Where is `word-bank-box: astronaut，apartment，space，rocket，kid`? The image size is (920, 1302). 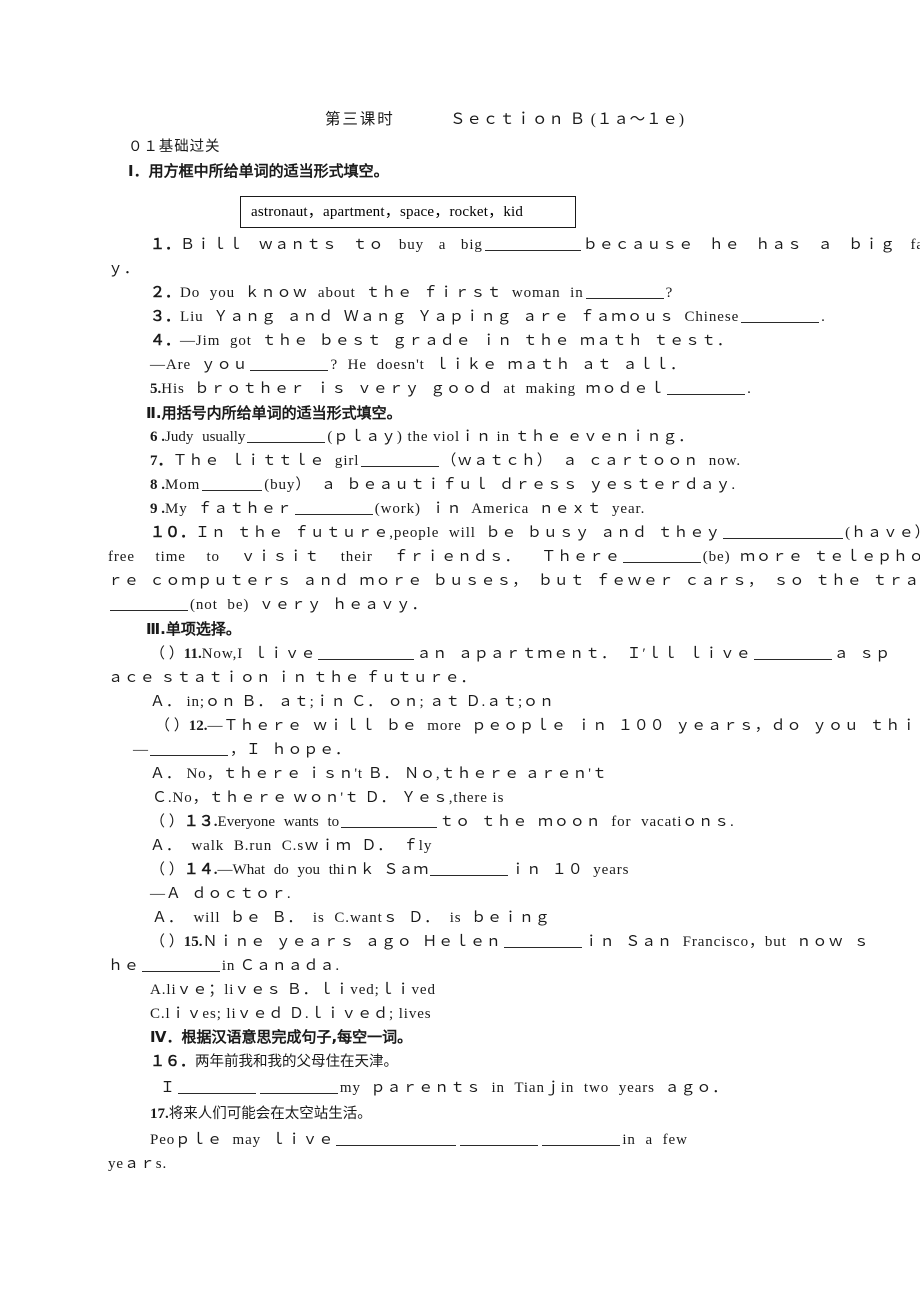 word-bank-box: astronaut，apartment，space，rocket，kid is located at coordinates (408, 212).